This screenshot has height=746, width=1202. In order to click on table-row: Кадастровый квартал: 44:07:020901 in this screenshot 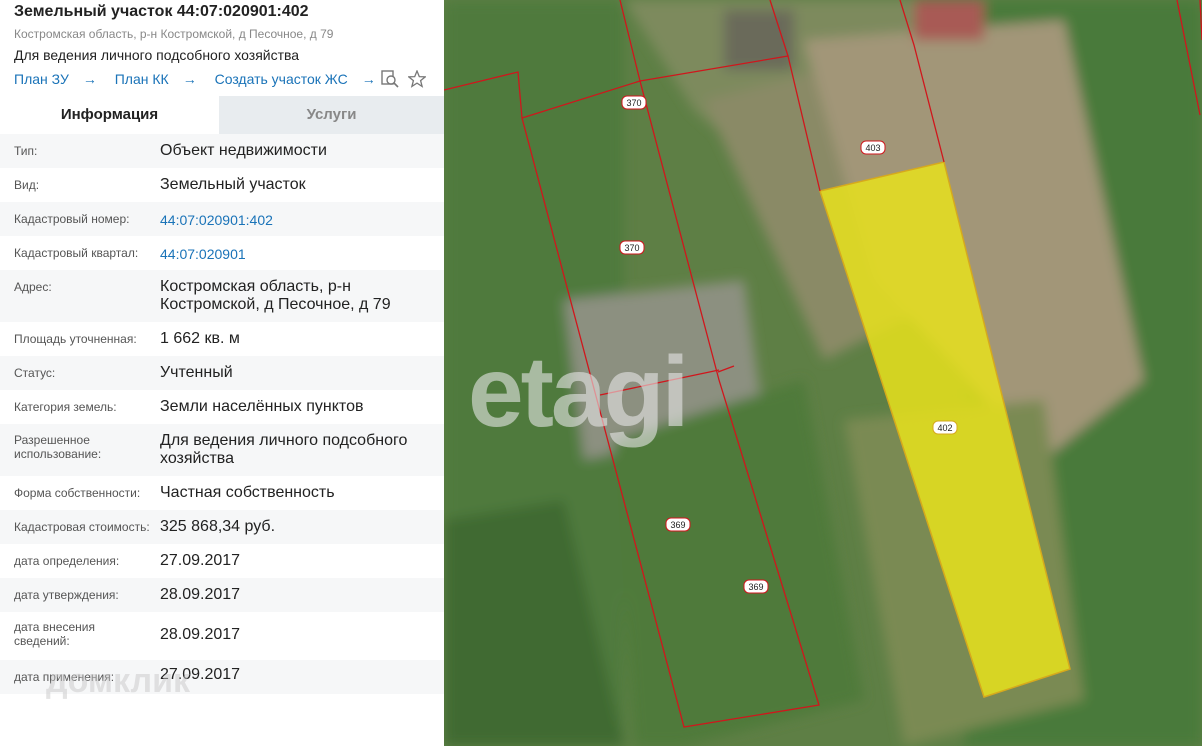, I will do `click(222, 253)`.